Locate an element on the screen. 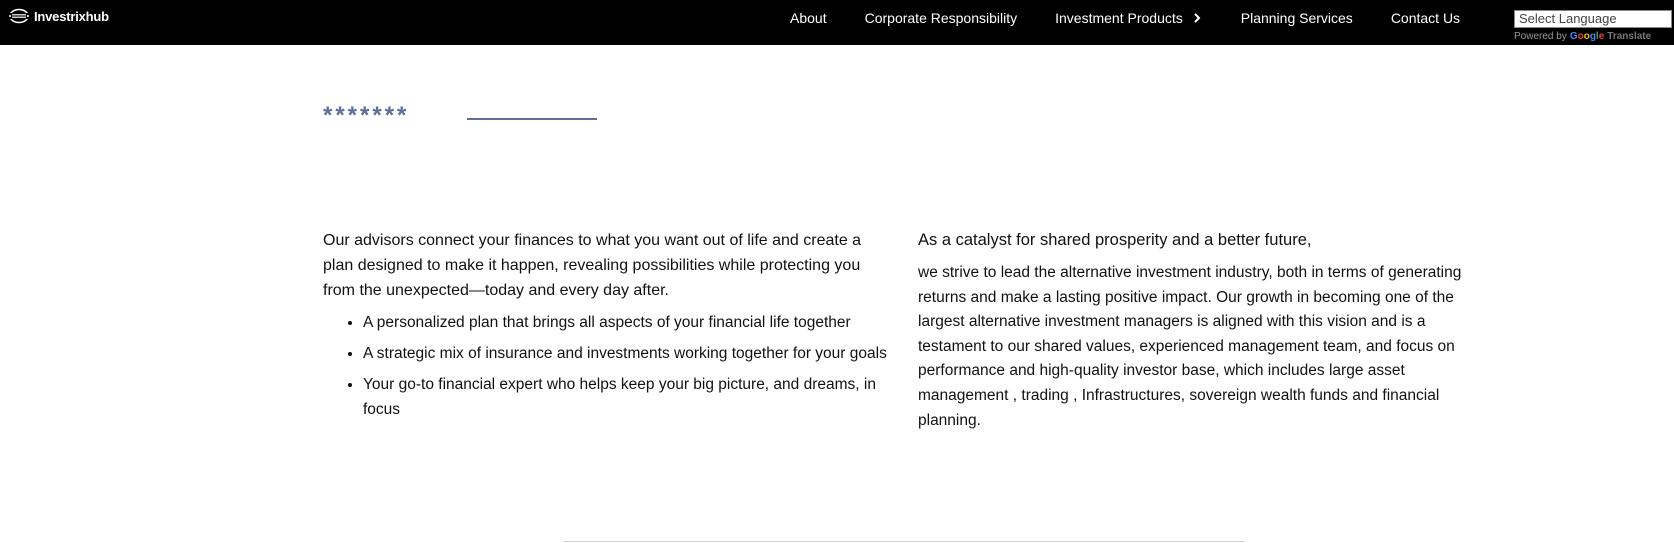  nav-investment-products-label: Investment Products is located at coordinates (1119, 18).